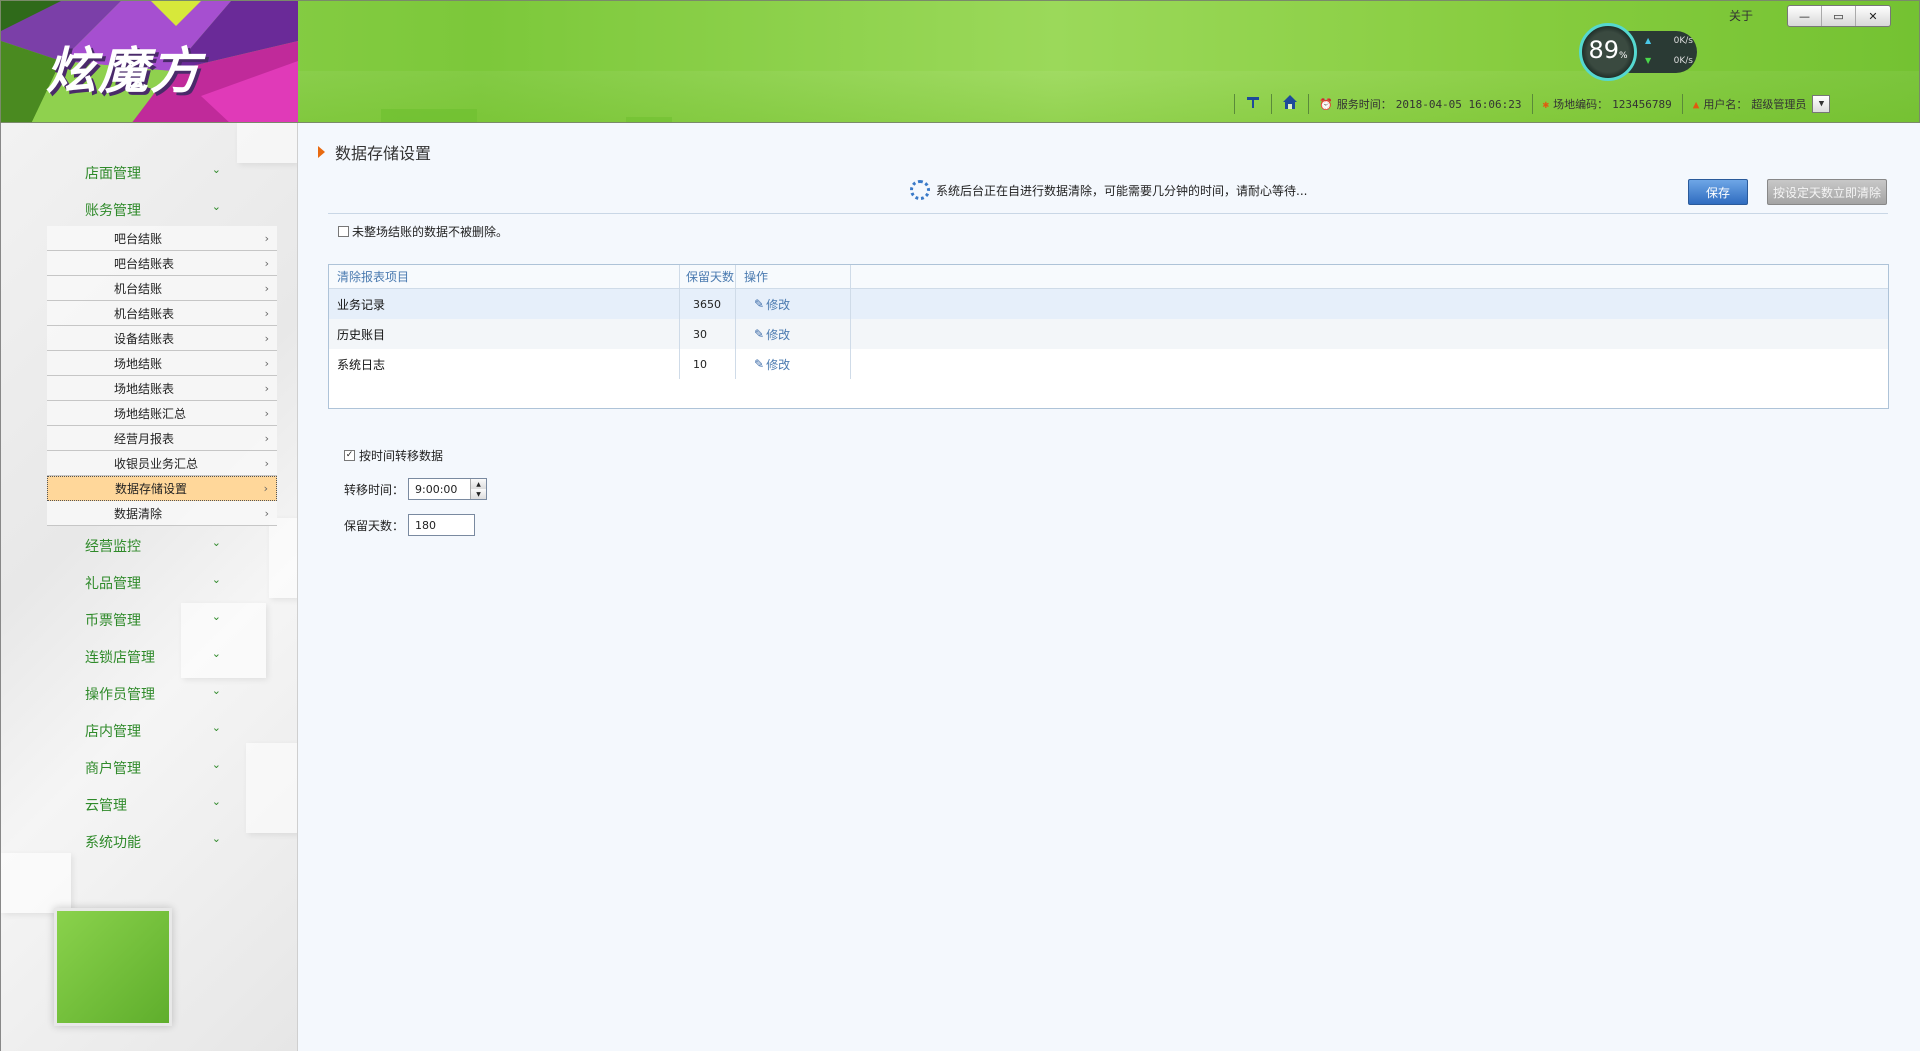 Image resolution: width=1920 pixels, height=1051 pixels. What do you see at coordinates (504, 334) in the screenshot?
I see `row-item: 历史账目` at bounding box center [504, 334].